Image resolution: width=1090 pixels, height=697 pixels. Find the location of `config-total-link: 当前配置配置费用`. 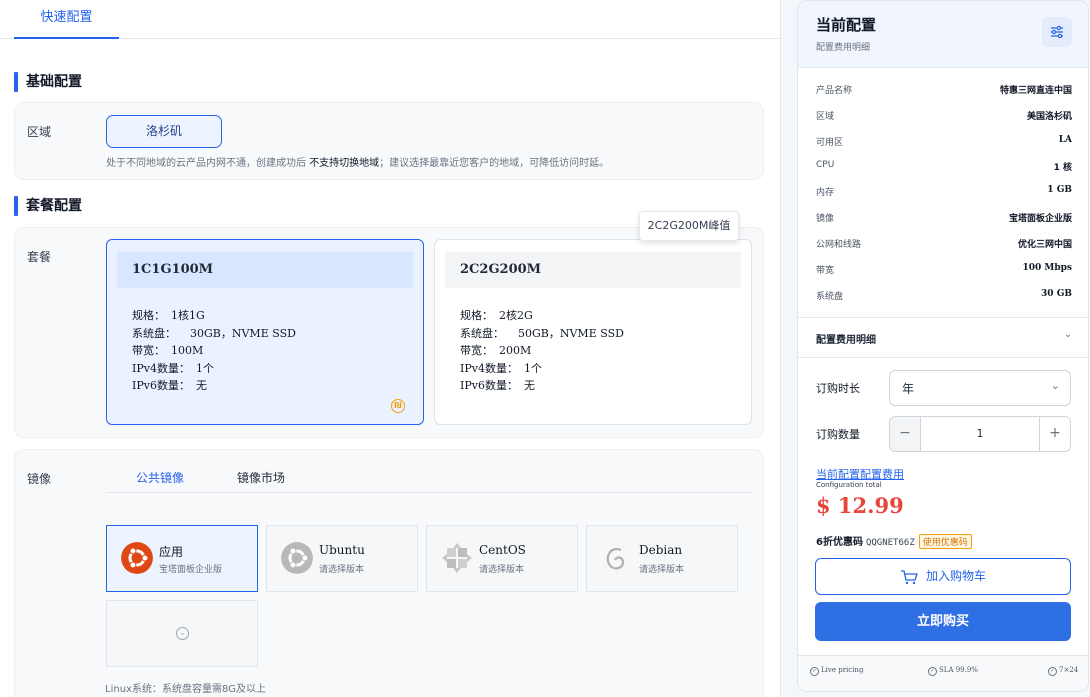

config-total-link: 当前配置配置费用 is located at coordinates (860, 474).